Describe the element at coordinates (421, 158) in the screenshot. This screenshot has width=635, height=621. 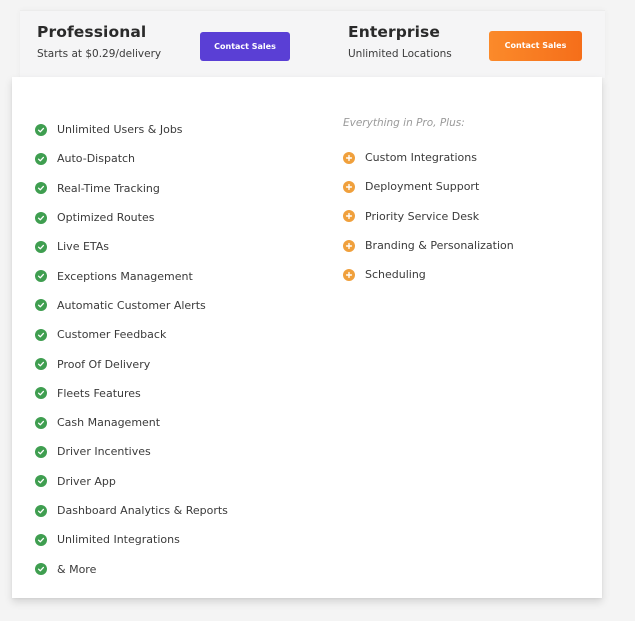
I see `feature-label: Custom Integrations` at that location.